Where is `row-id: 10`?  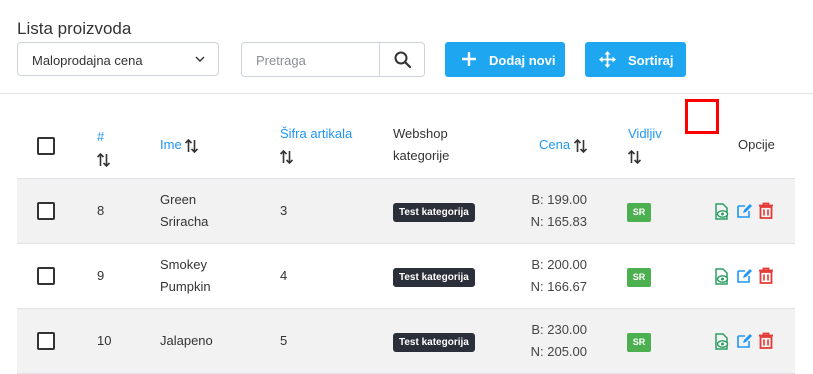 row-id: 10 is located at coordinates (104, 340).